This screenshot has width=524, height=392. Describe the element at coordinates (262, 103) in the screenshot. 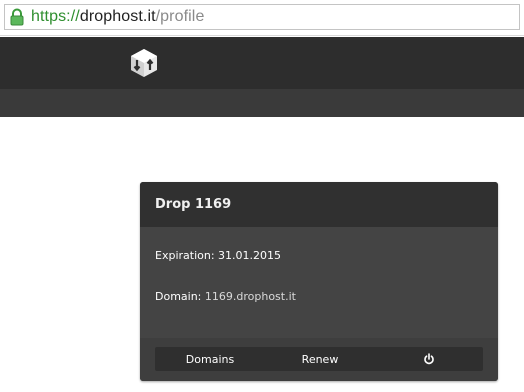

I see `sub-navigation-bar` at that location.